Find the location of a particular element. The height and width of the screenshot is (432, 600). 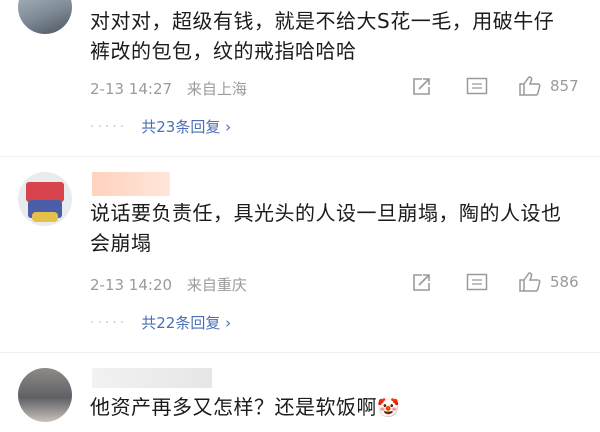

comment-date: 2-13 14:27 is located at coordinates (131, 89).